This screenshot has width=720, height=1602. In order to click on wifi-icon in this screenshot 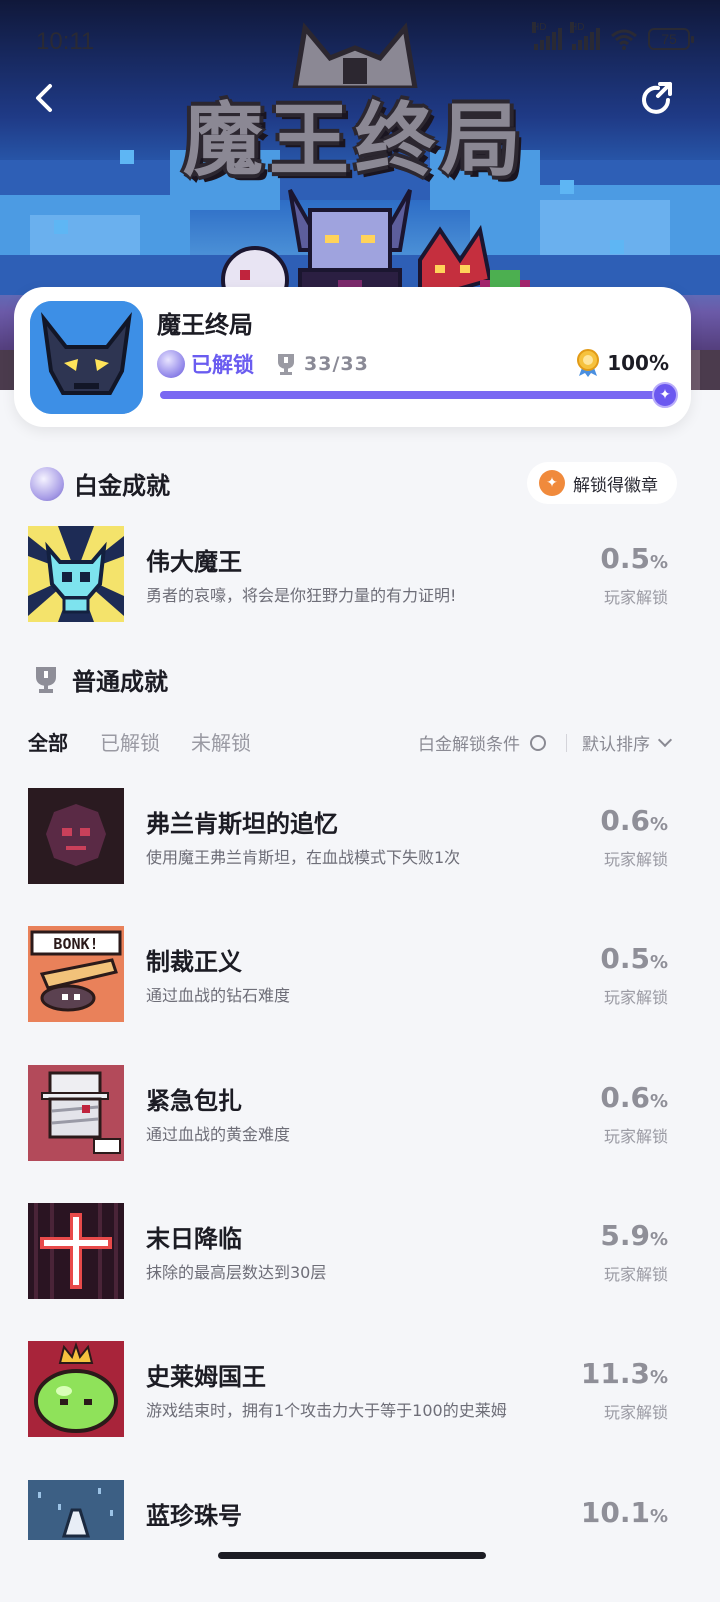, I will do `click(624, 39)`.